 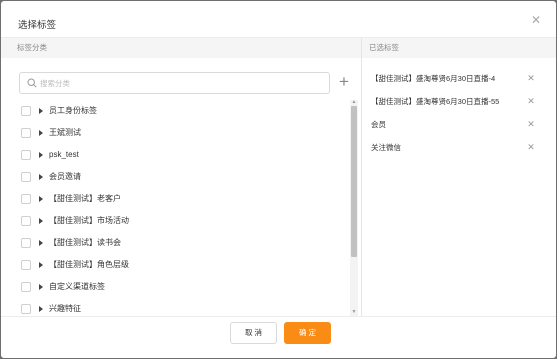 What do you see at coordinates (184, 111) in the screenshot?
I see `tree-item: 员工身份标签` at bounding box center [184, 111].